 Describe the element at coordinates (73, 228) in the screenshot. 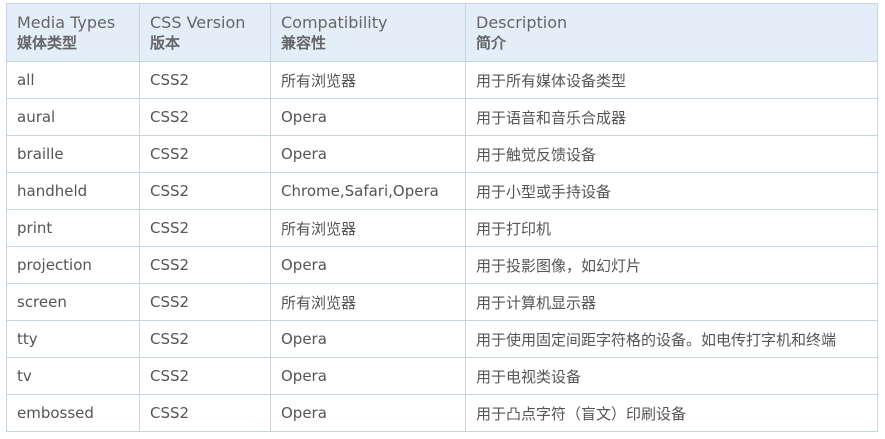

I see `cell-media-type: print` at that location.